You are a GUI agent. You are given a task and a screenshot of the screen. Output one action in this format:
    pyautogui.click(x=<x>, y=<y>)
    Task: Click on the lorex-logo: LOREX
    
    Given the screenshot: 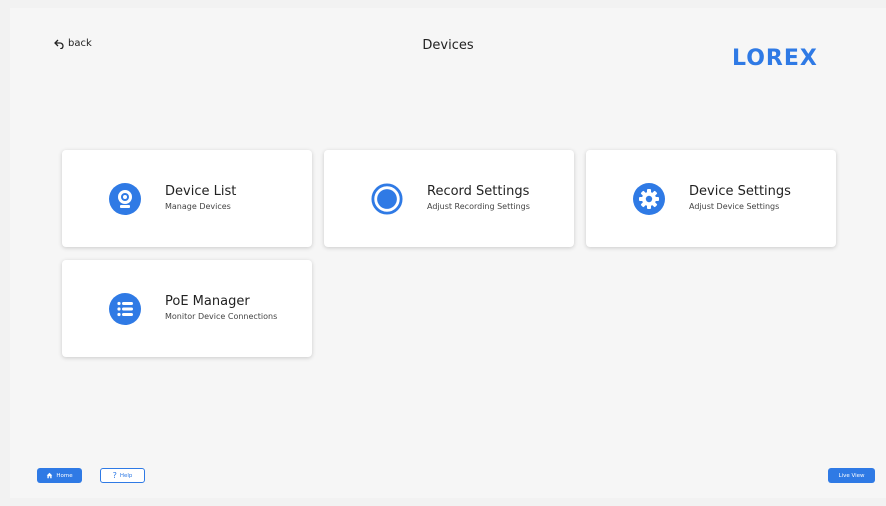 What is the action you would take?
    pyautogui.click(x=775, y=58)
    